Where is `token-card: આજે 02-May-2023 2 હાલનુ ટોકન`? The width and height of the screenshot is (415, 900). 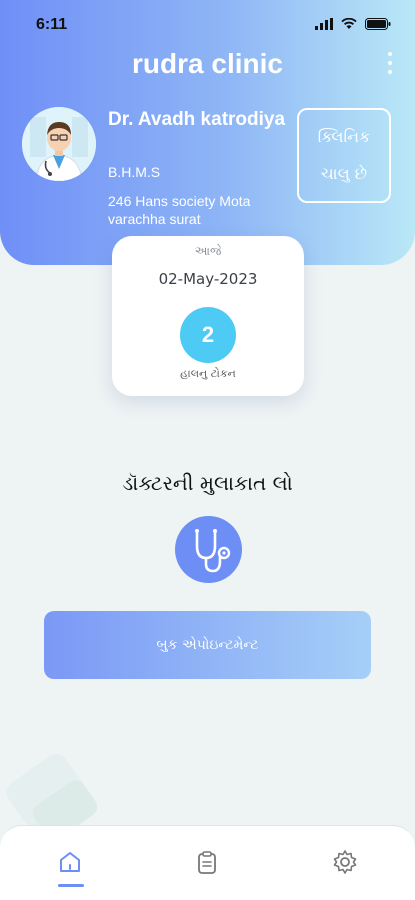 token-card: આજે 02-May-2023 2 હાલનુ ટોકન is located at coordinates (208, 316).